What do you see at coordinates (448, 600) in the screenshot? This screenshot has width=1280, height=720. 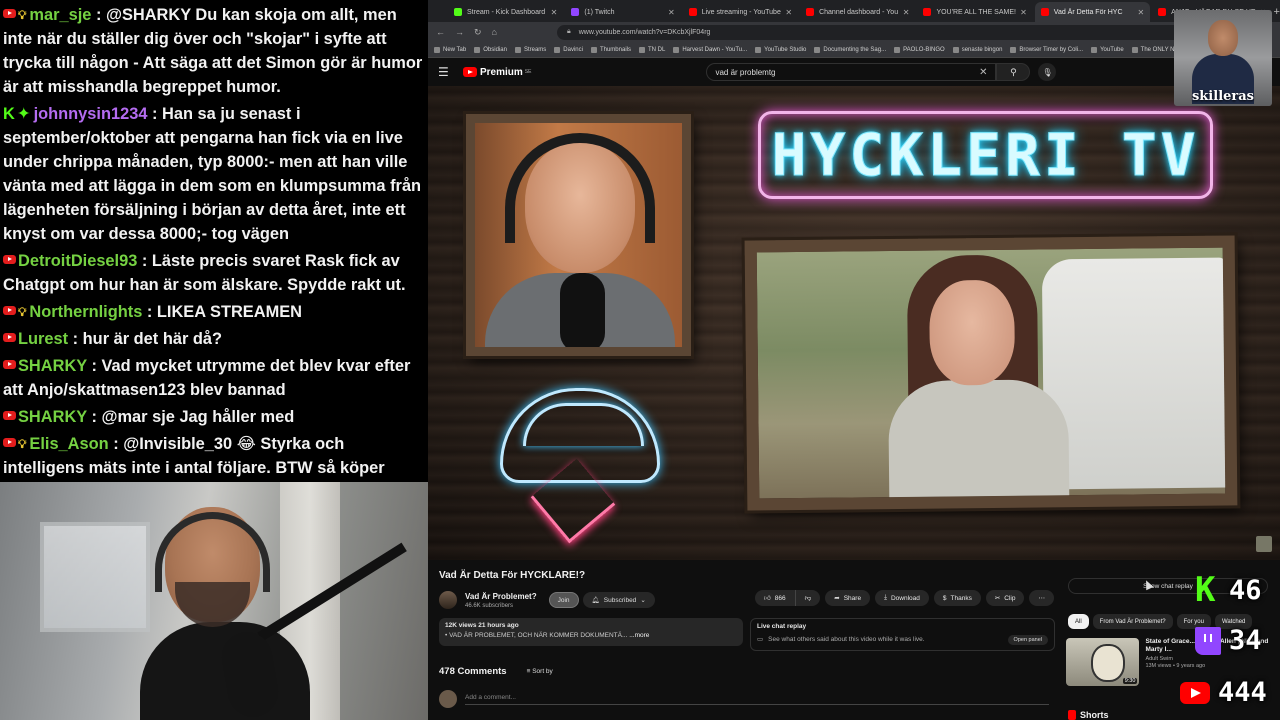 I see `channel-avatar` at bounding box center [448, 600].